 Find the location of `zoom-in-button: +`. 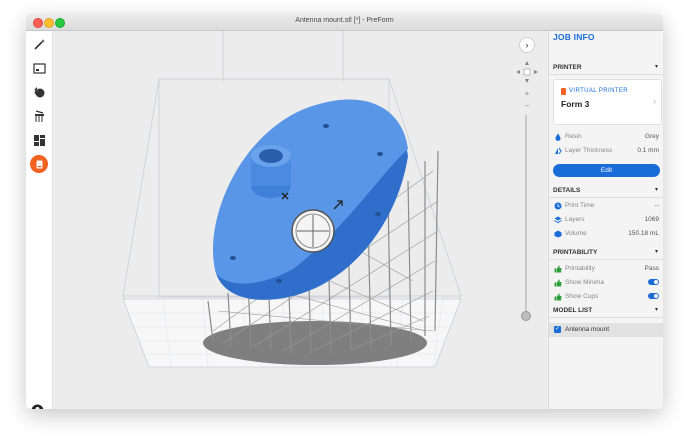

zoom-in-button: + is located at coordinates (527, 94).